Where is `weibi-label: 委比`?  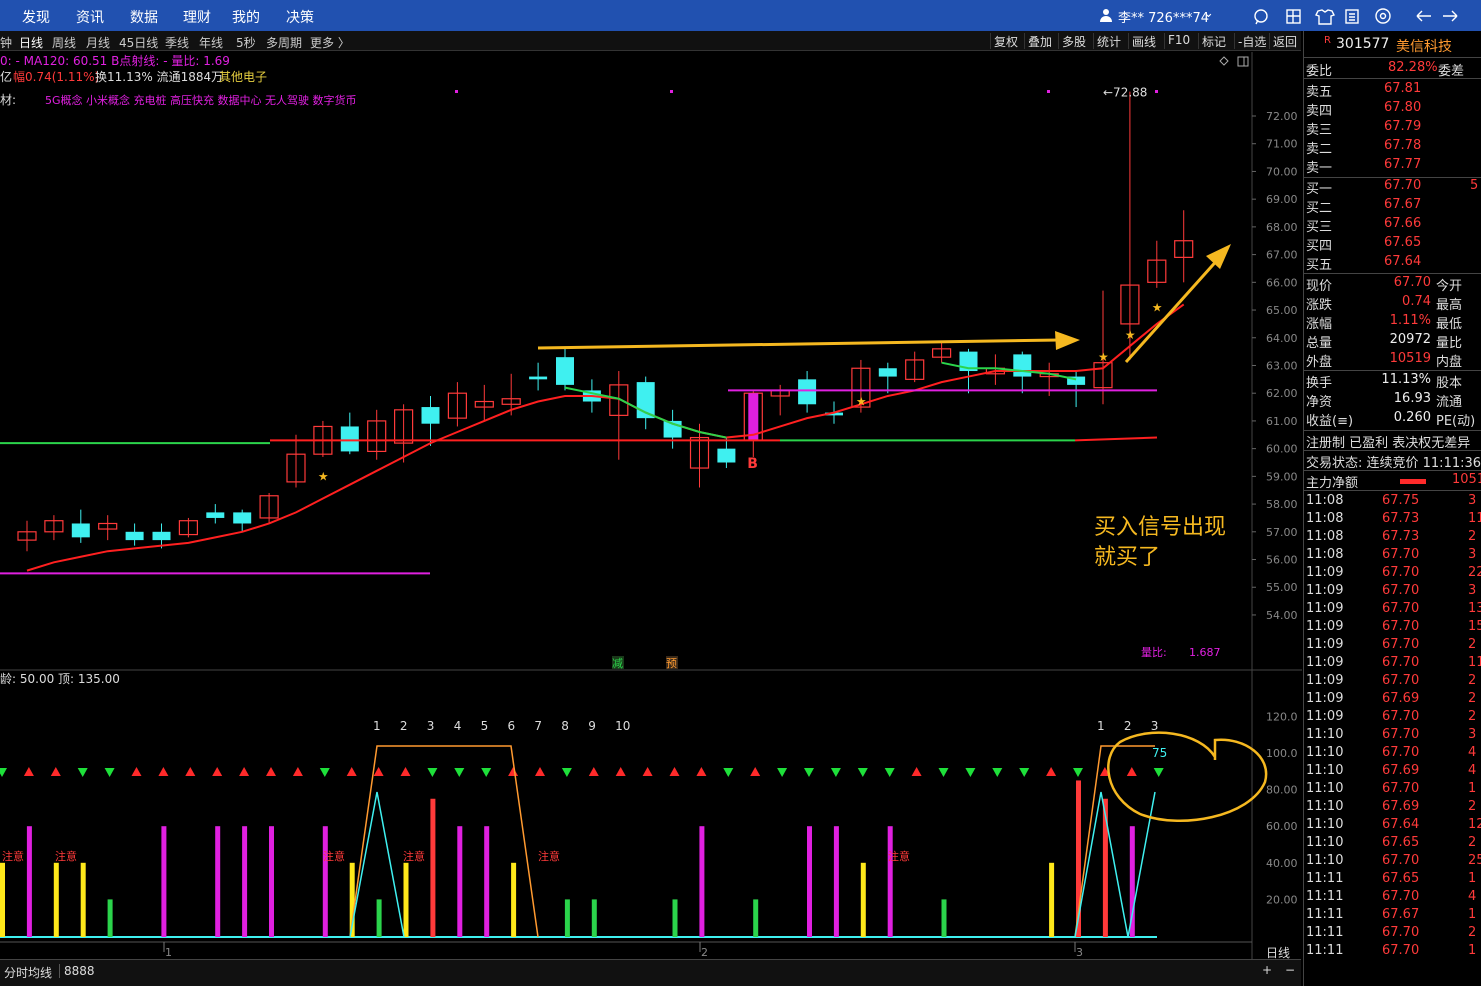
weibi-label: 委比 is located at coordinates (1319, 71).